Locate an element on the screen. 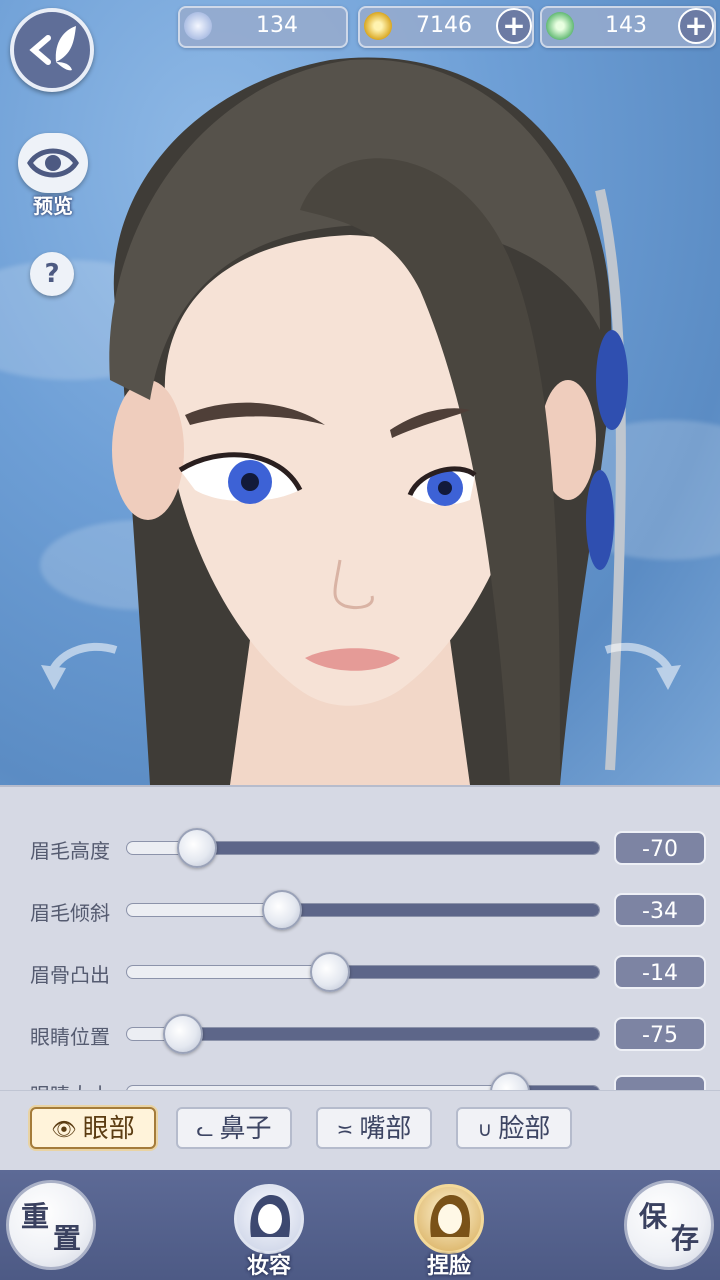  tab-mouth: ≍ 嘴部 is located at coordinates (374, 1128).